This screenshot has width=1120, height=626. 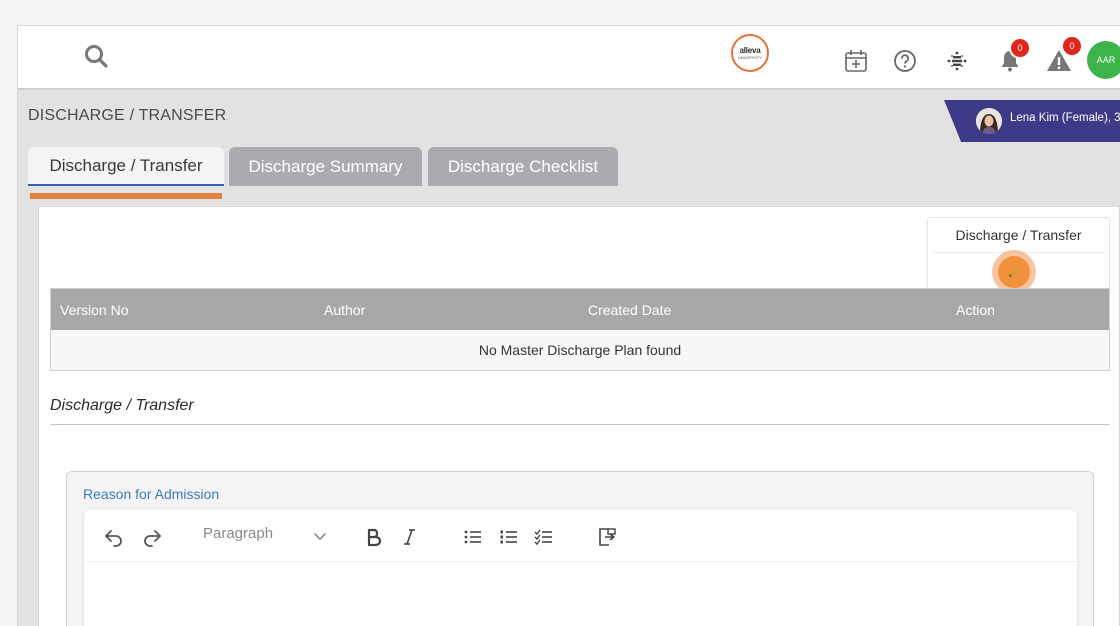 I want to click on notification-count-badge: 0, so click(x=1020, y=48).